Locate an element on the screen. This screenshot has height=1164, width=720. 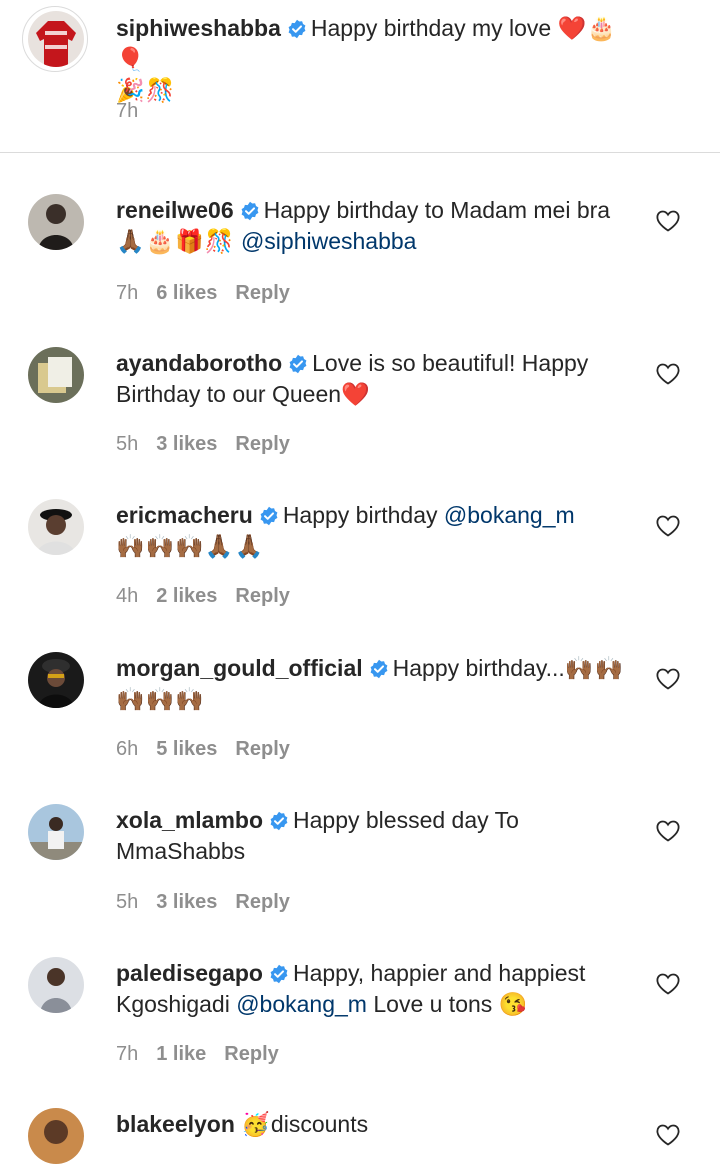
timestamp: 4h is located at coordinates (127, 596).